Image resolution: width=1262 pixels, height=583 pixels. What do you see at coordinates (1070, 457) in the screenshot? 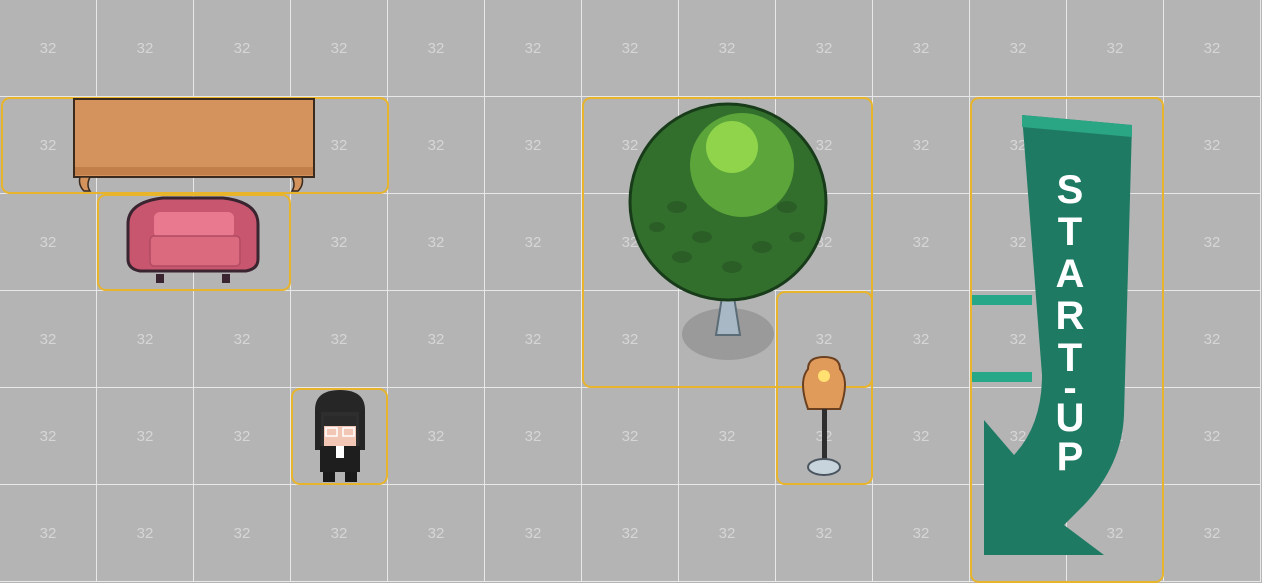
I see `sign-letter: P` at bounding box center [1070, 457].